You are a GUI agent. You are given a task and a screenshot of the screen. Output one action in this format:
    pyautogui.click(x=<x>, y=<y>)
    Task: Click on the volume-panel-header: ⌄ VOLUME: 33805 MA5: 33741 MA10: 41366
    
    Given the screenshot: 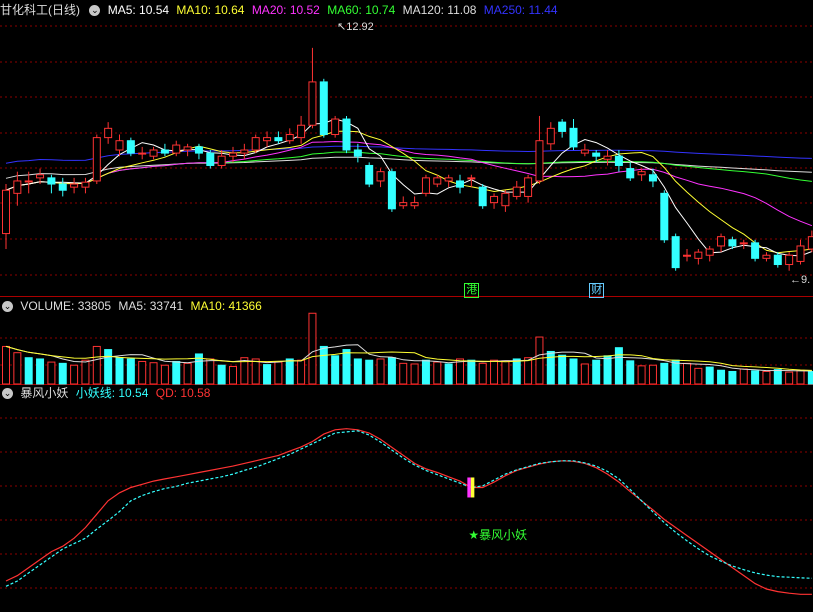 What is the action you would take?
    pyautogui.click(x=133, y=306)
    